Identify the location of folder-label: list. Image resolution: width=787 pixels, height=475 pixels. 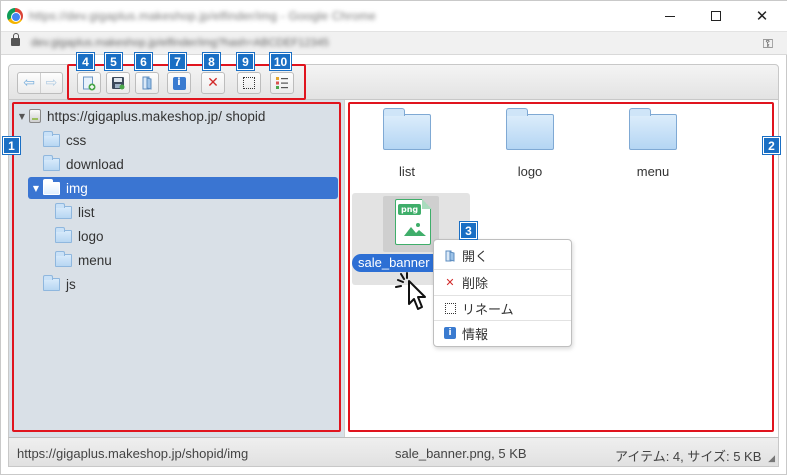
(407, 171).